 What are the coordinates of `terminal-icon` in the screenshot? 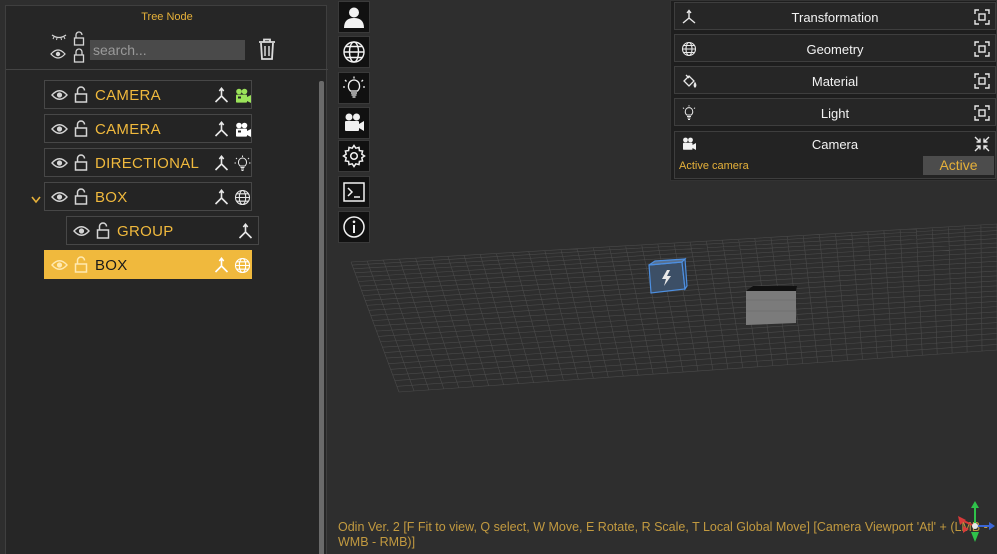 It's located at (354, 192).